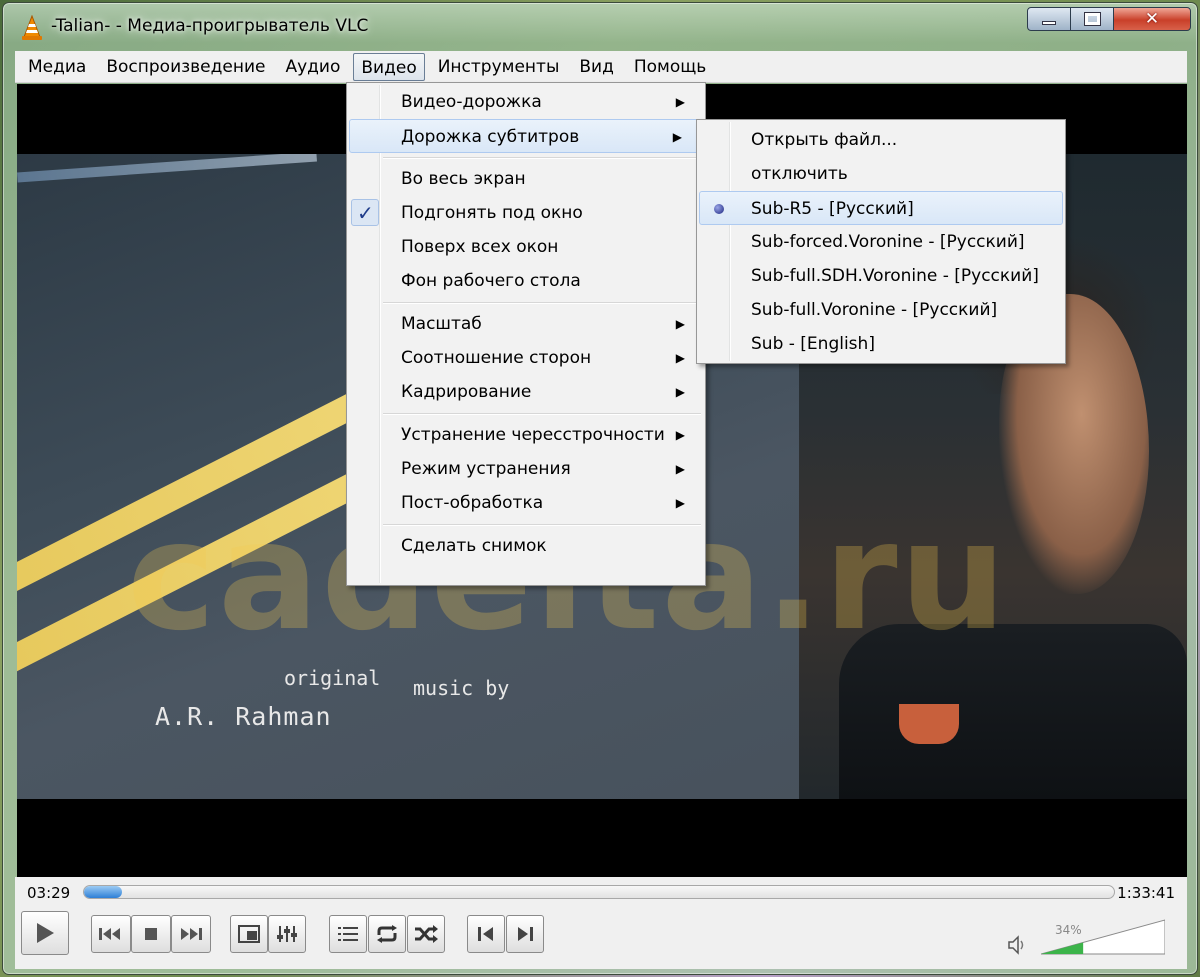  I want to click on submenu-item-track-full: Sub-full.Voronine - [Русский], so click(881, 310).